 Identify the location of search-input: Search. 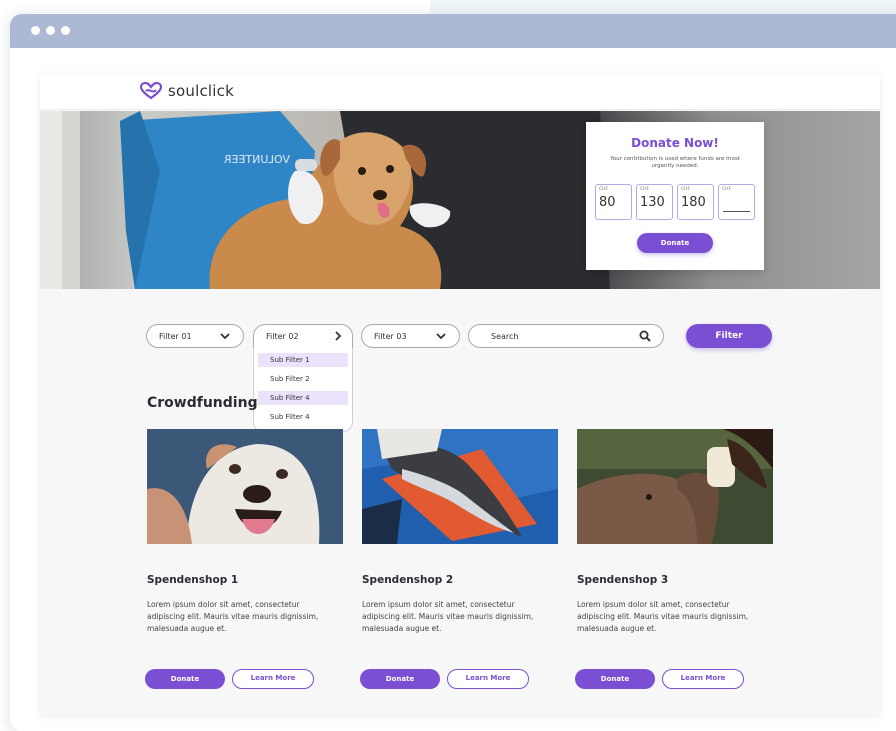
(566, 336).